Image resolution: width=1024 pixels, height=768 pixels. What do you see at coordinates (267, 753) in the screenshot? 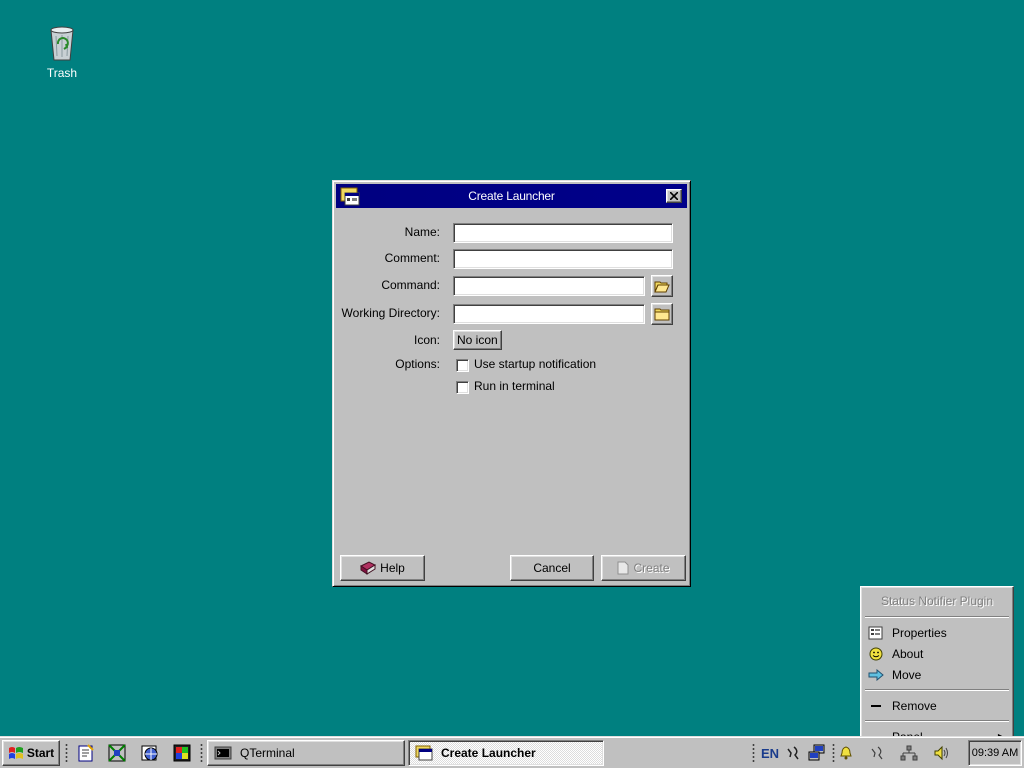
I see `task-label: QTerminal` at bounding box center [267, 753].